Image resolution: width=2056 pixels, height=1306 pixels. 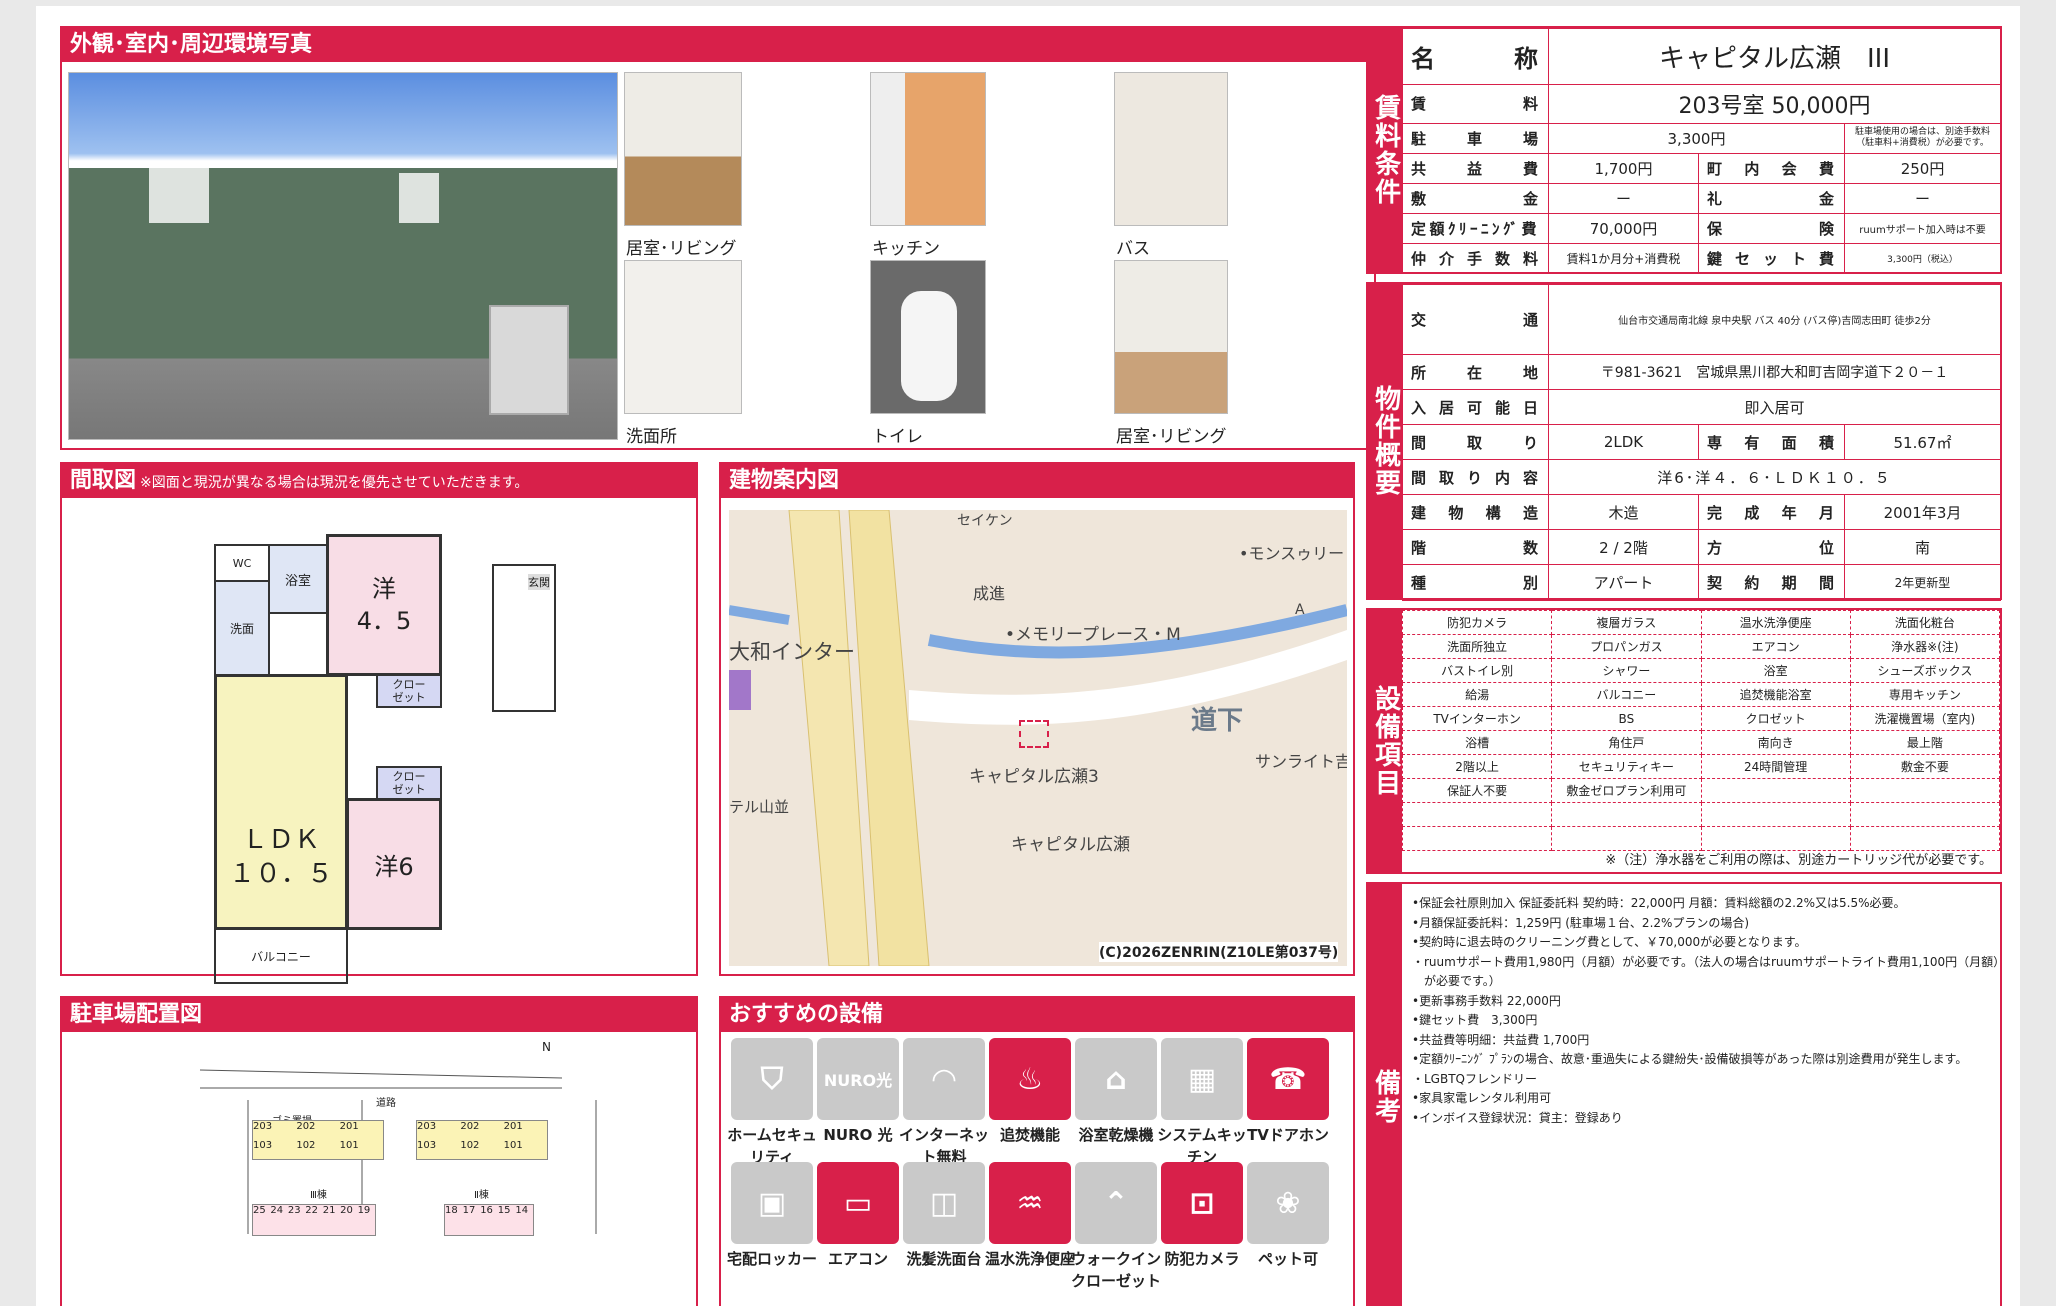 What do you see at coordinates (1477, 694) in the screenshot?
I see `equipment-item: 給湯` at bounding box center [1477, 694].